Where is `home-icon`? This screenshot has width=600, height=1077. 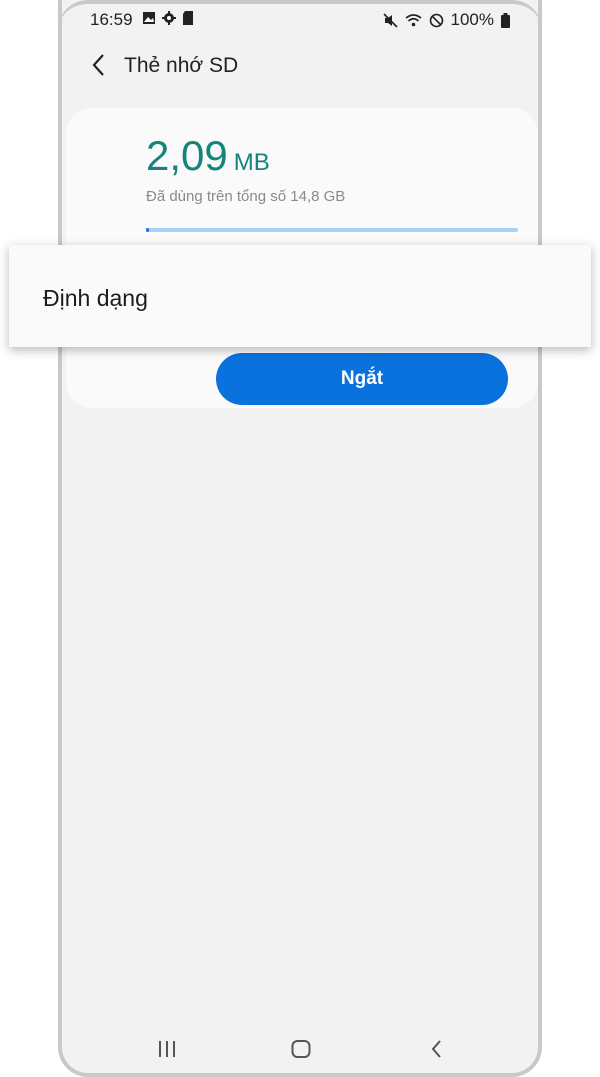
home-icon is located at coordinates (301, 1049).